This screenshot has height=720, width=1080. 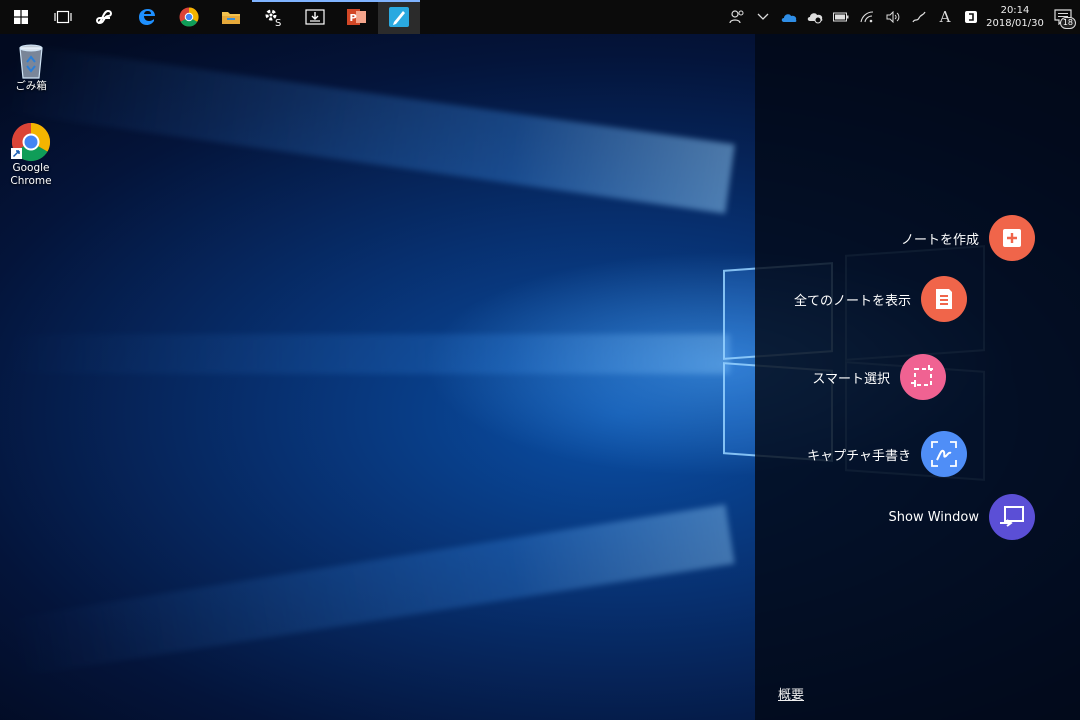 I want to click on all-notes-icon, so click(x=944, y=299).